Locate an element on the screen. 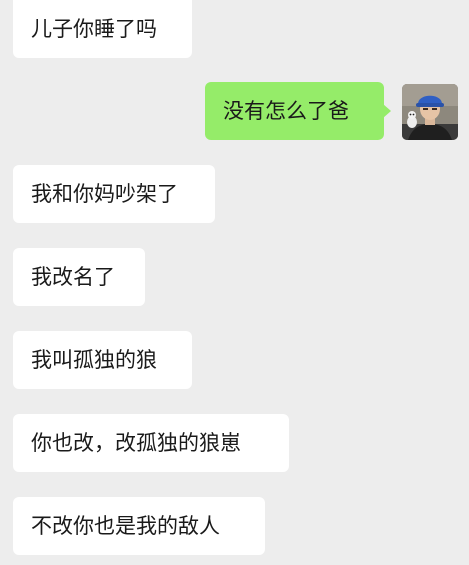 The image size is (469, 565). chat-bubble-incoming: 不改你也是我的敌人 is located at coordinates (139, 526).